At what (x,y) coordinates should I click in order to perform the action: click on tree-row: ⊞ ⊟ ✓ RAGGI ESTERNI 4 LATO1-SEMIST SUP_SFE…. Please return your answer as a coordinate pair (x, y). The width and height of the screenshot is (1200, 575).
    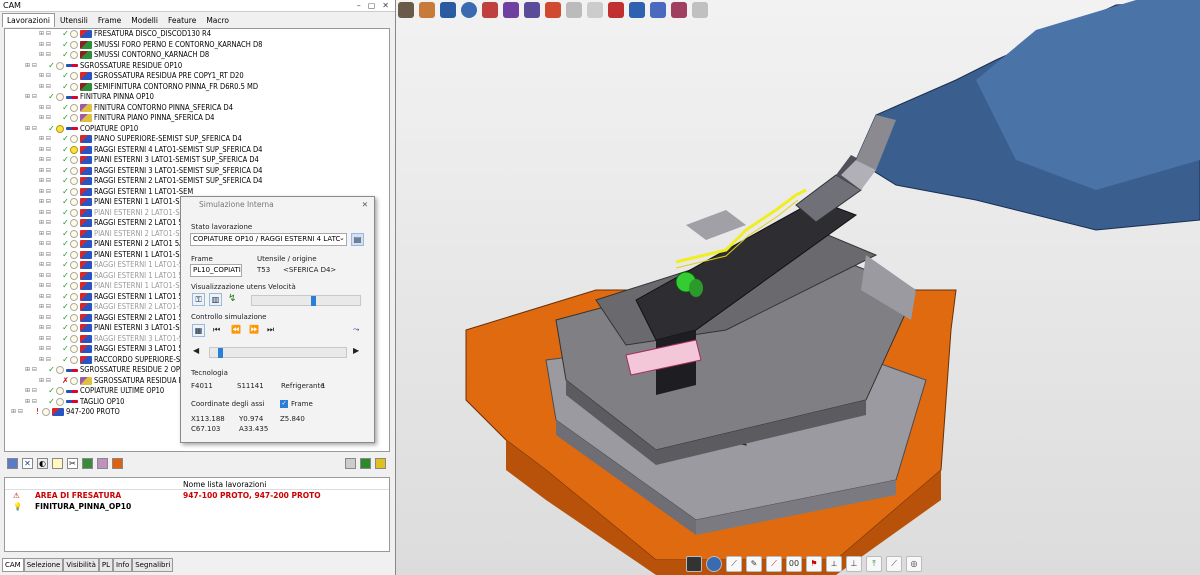
    Looking at the image, I should click on (197, 150).